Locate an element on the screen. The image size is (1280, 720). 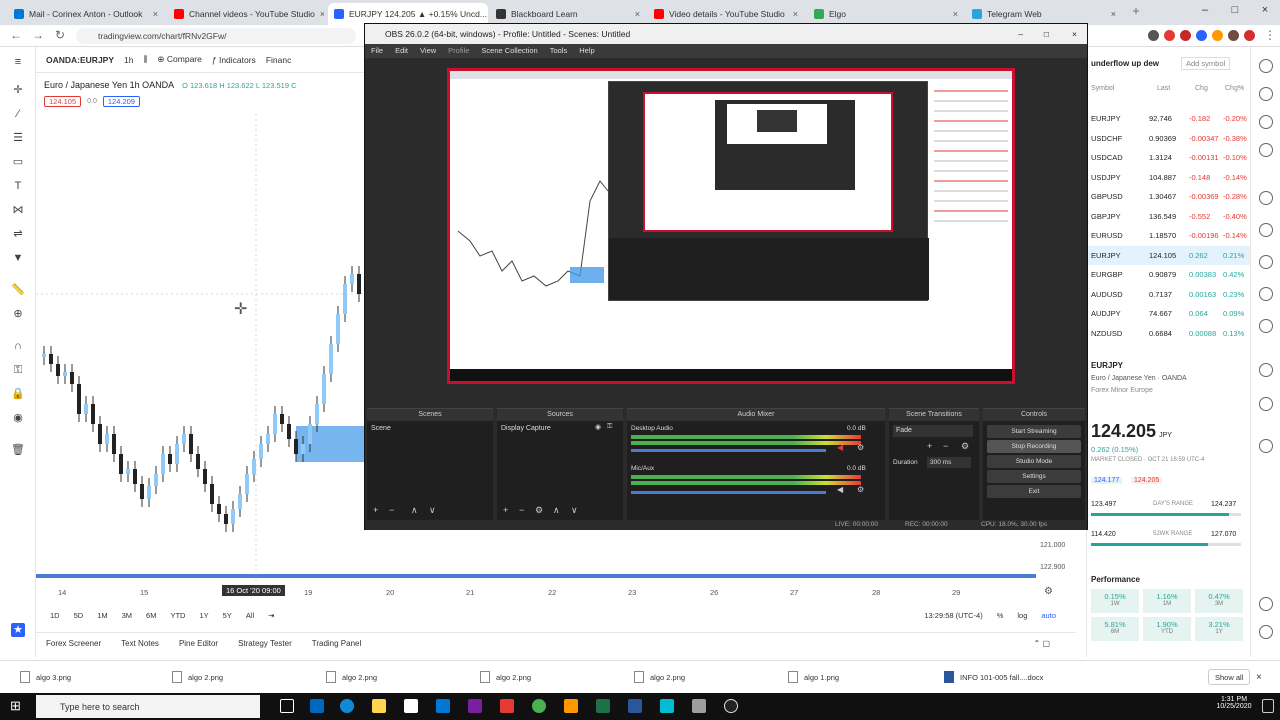
log-toggle: log is located at coordinates (1022, 615).